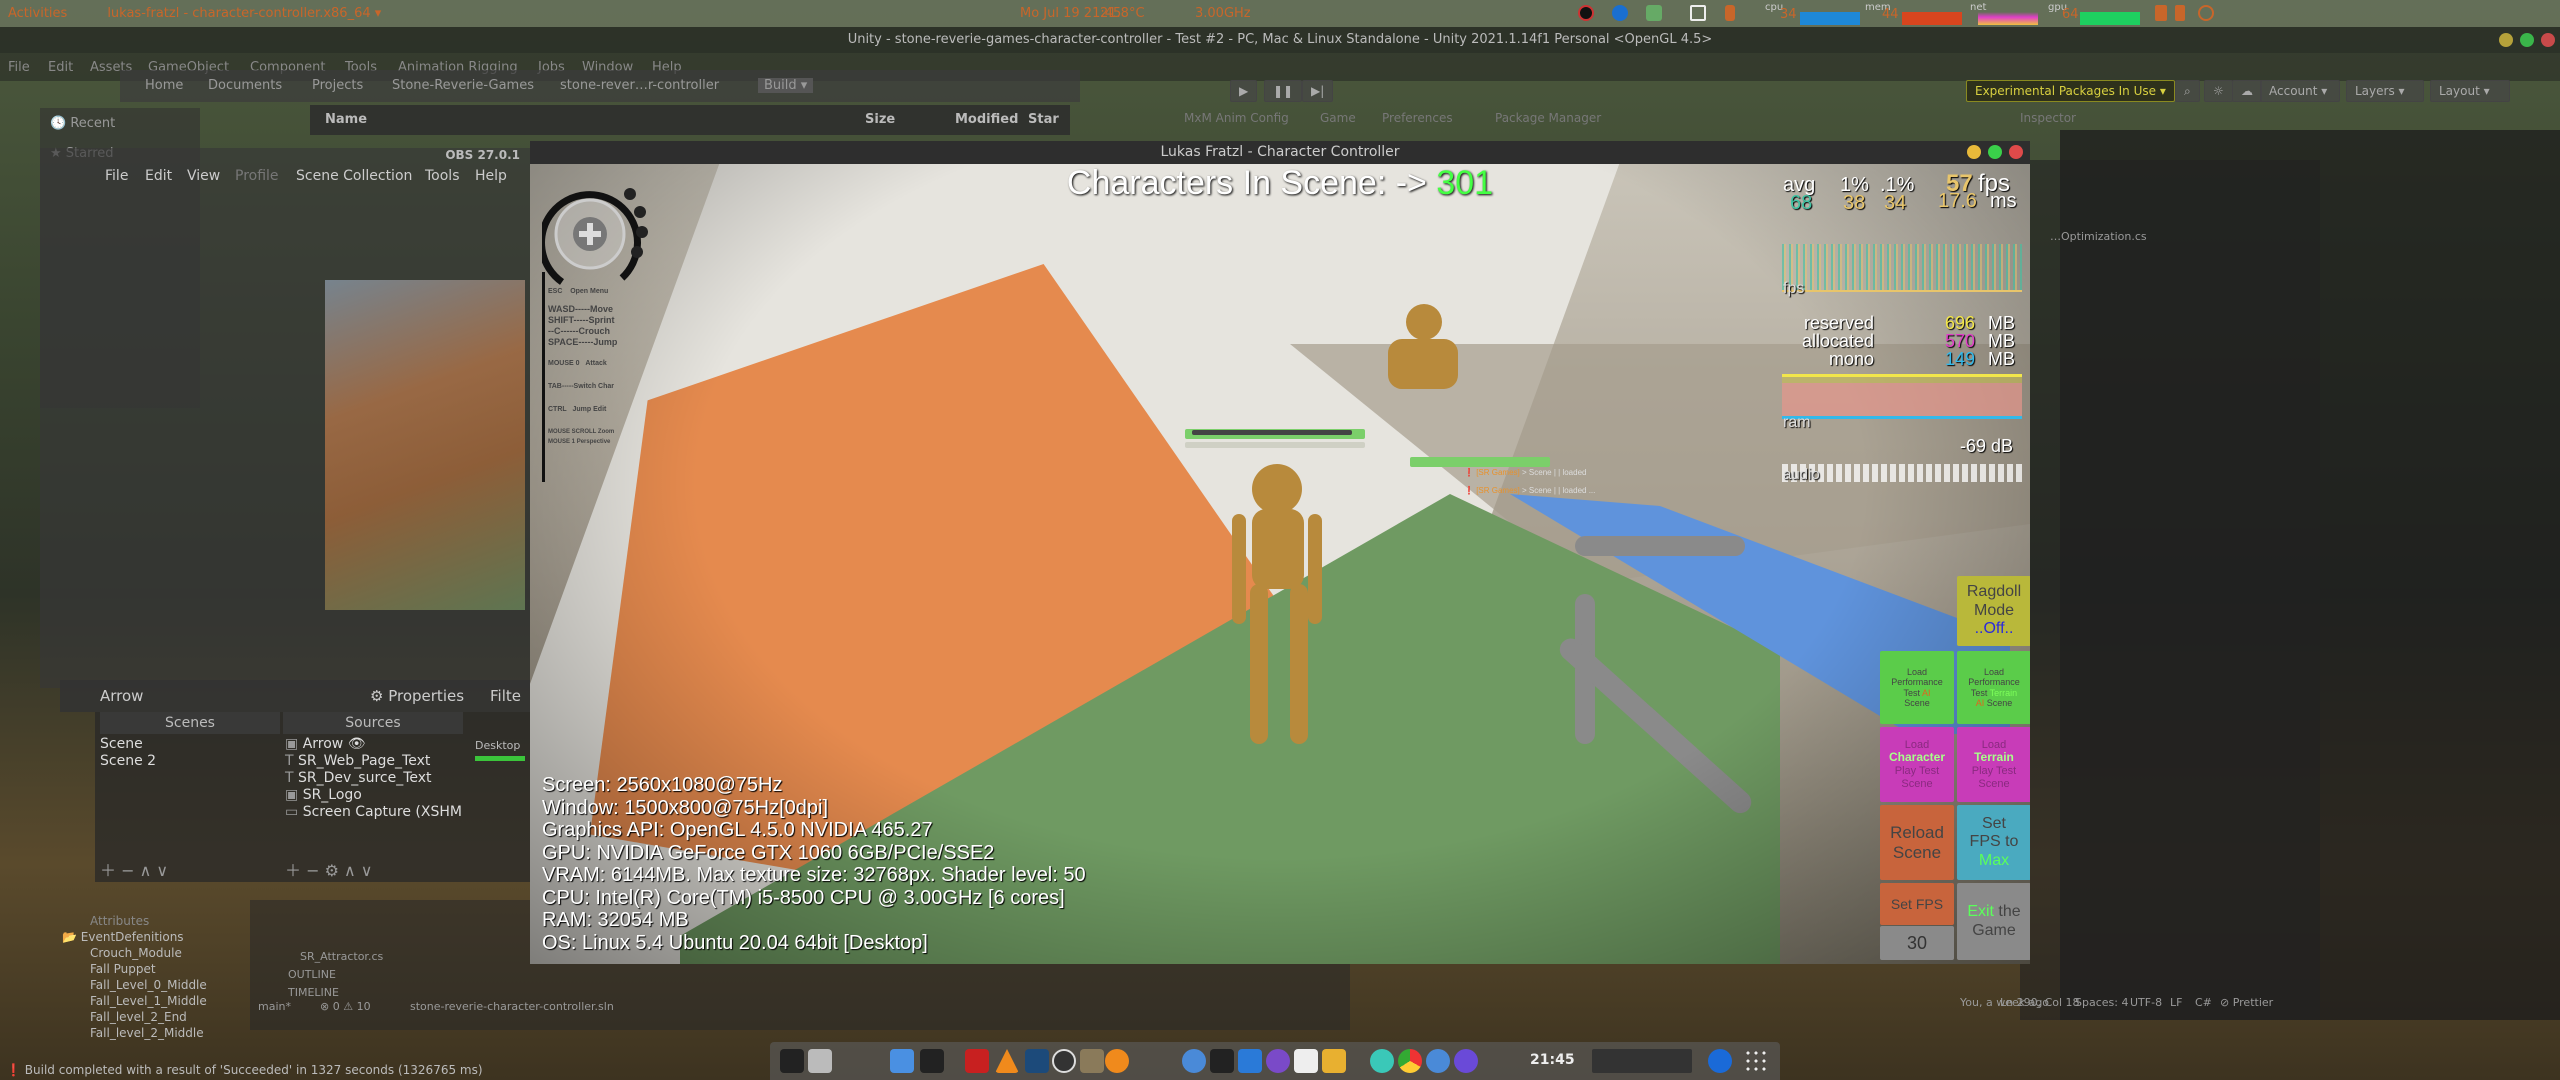 This screenshot has height=1080, width=2560. I want to click on game-close-button, so click(2016, 152).